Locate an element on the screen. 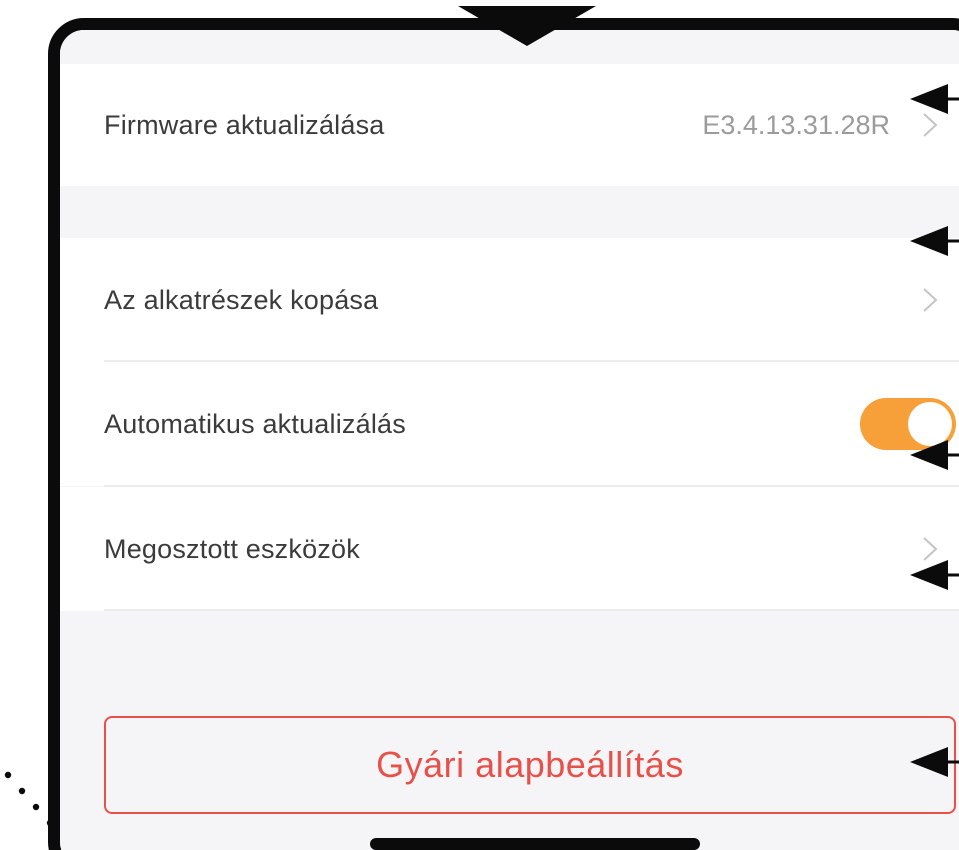 This screenshot has height=850, width=959. down-arrow-icon is located at coordinates (527, 26).